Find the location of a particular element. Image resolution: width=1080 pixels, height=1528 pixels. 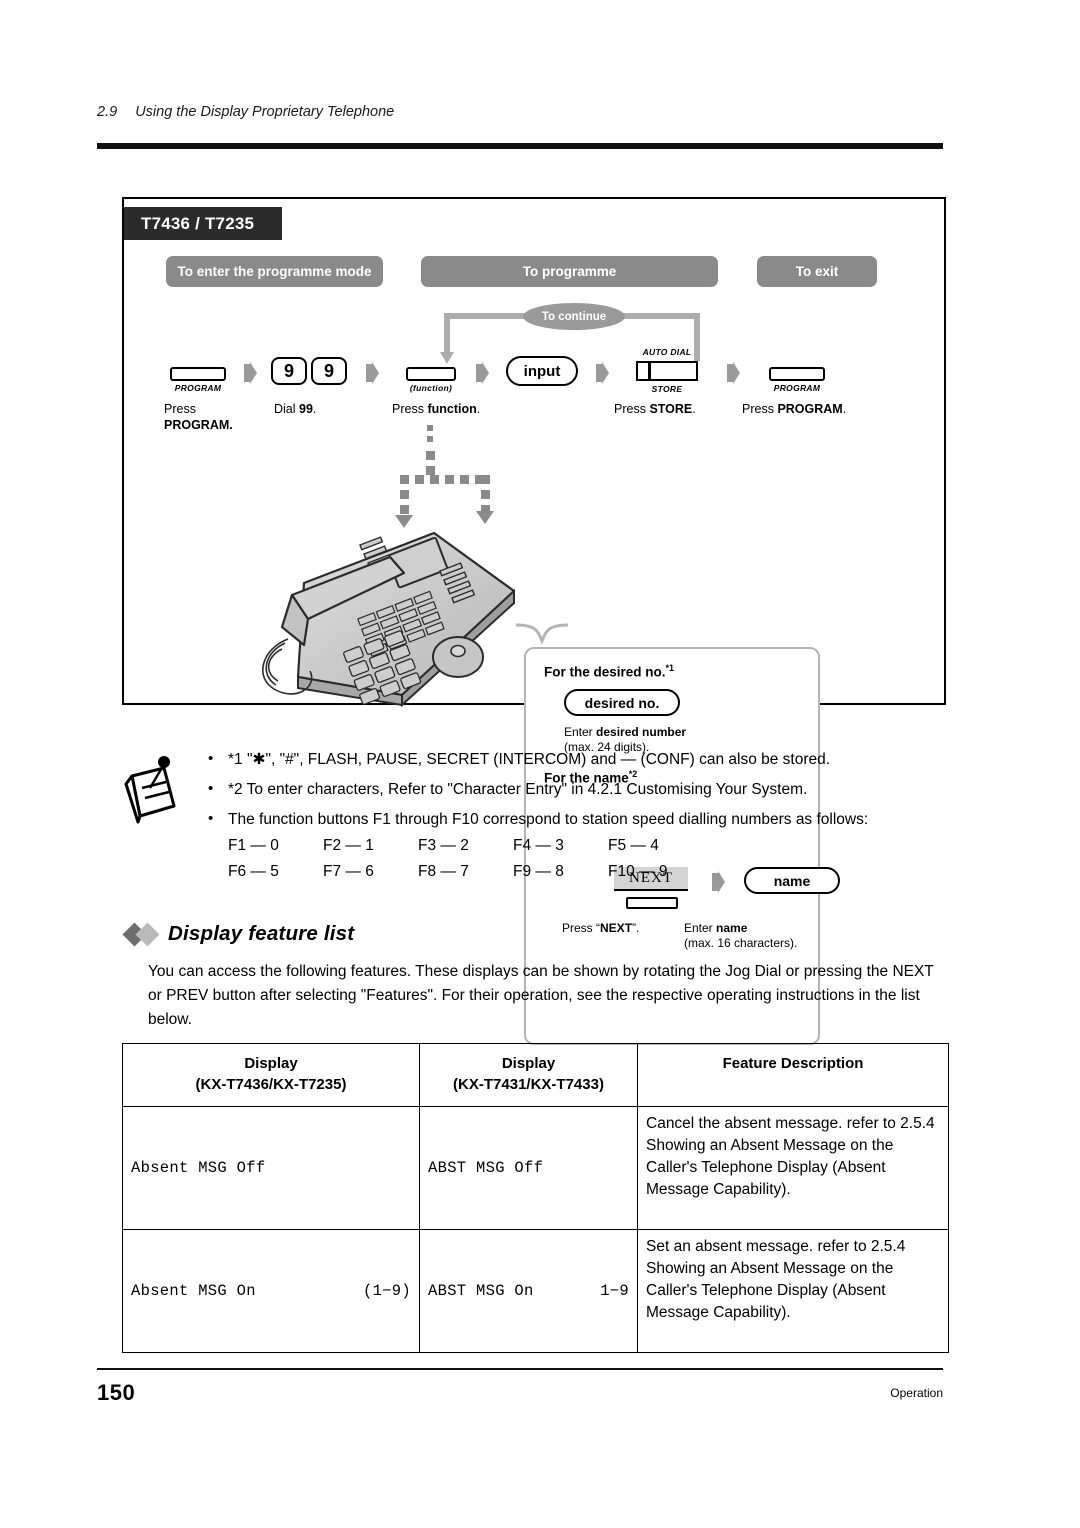

fn-map-8: F9 — 8 is located at coordinates (538, 871).